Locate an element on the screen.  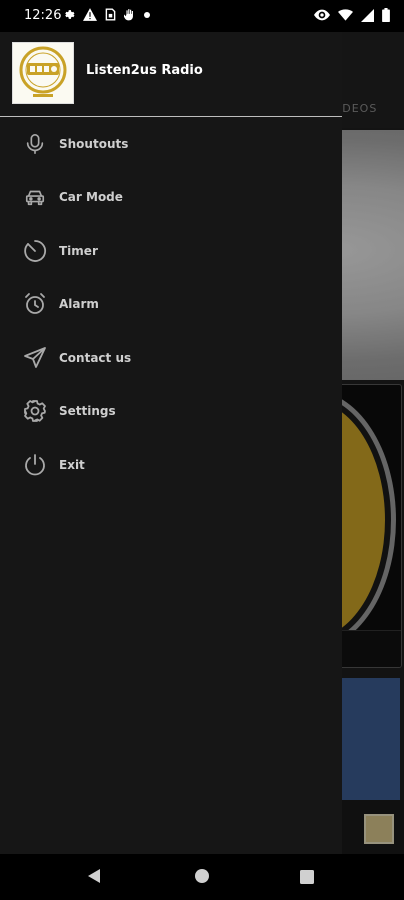
system-navigation-bar is located at coordinates (202, 877).